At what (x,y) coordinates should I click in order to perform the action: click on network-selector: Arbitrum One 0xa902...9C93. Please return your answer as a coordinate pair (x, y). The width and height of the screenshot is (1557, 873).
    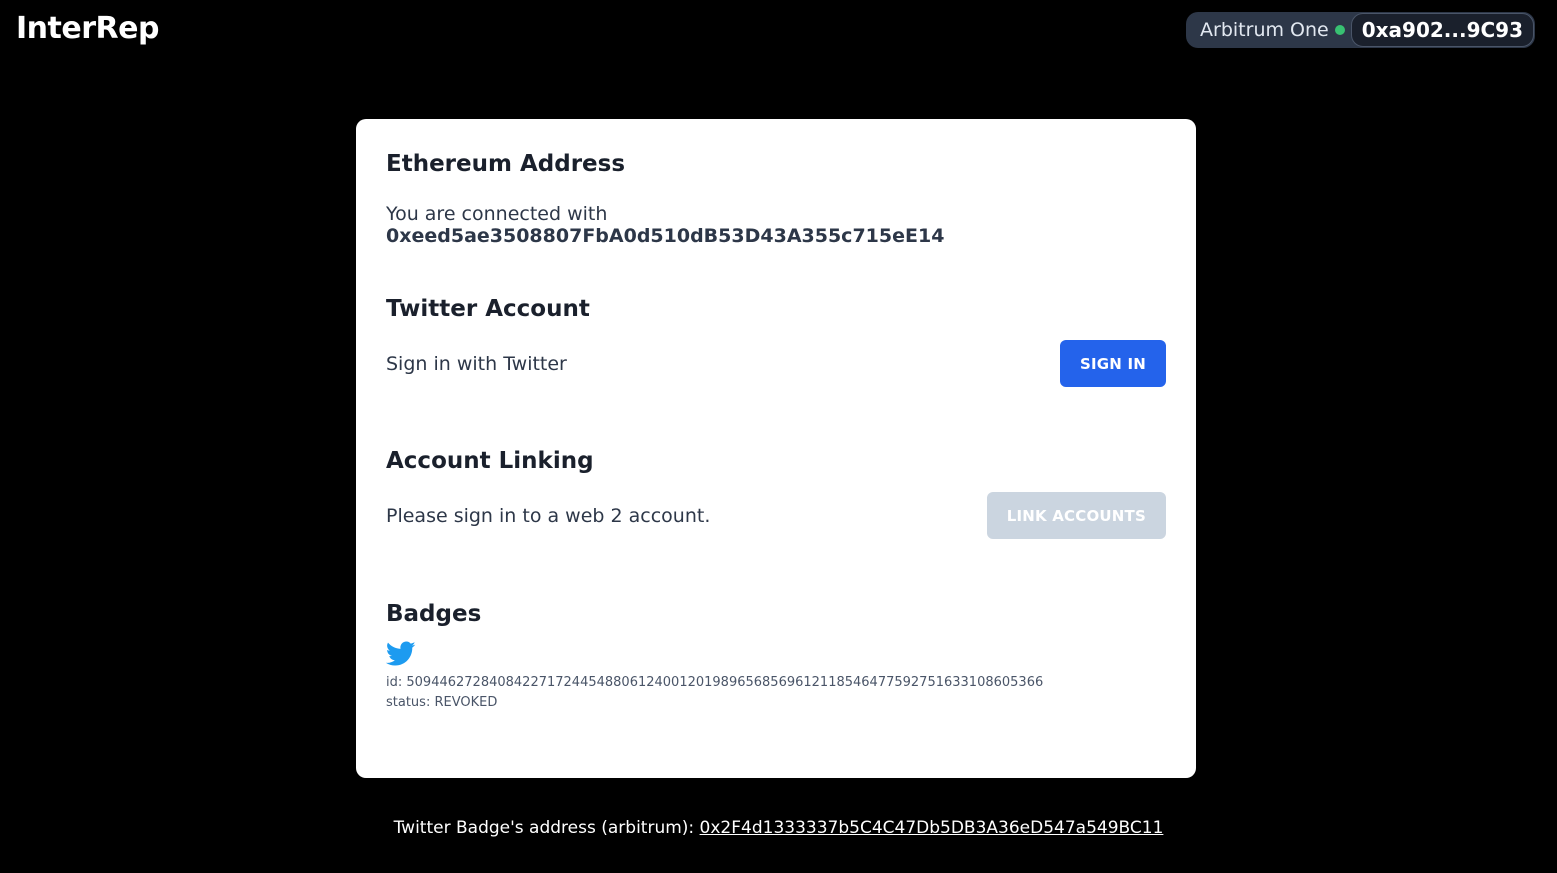
    Looking at the image, I should click on (1360, 30).